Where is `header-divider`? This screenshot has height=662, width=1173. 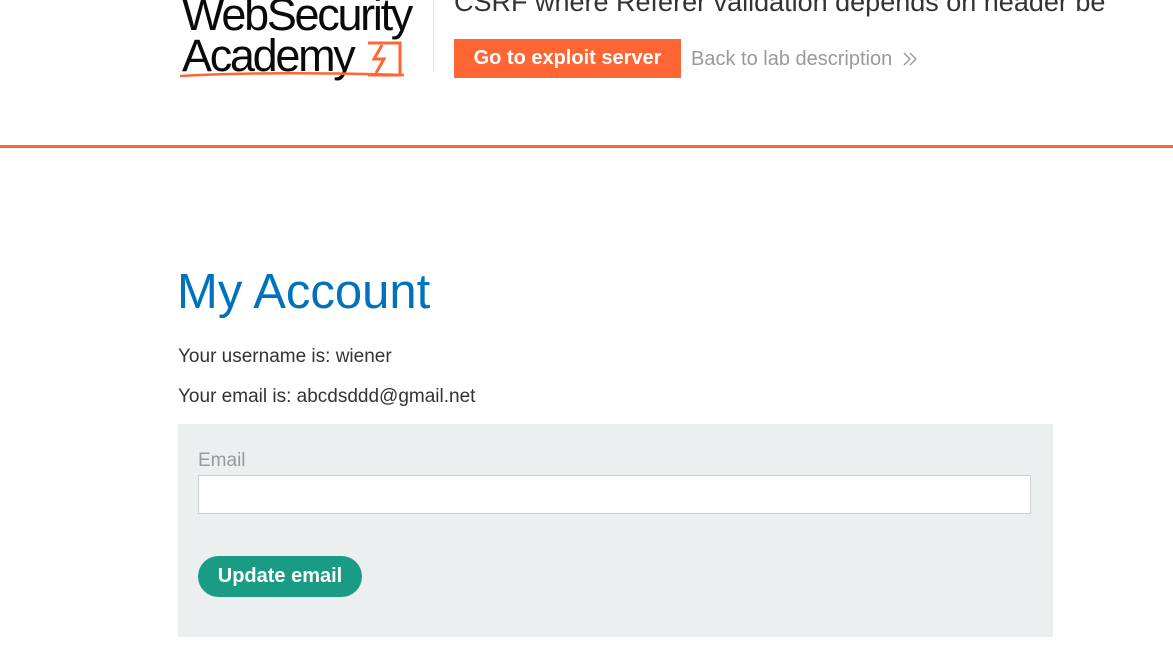
header-divider is located at coordinates (433, 36).